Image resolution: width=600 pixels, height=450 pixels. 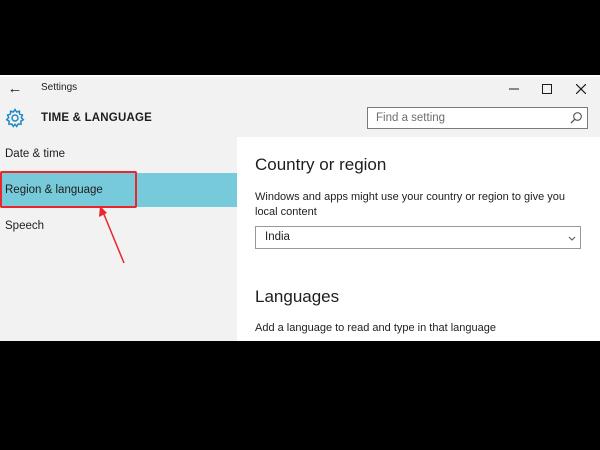 What do you see at coordinates (35, 154) in the screenshot?
I see `sidebar-item-label: Date & time` at bounding box center [35, 154].